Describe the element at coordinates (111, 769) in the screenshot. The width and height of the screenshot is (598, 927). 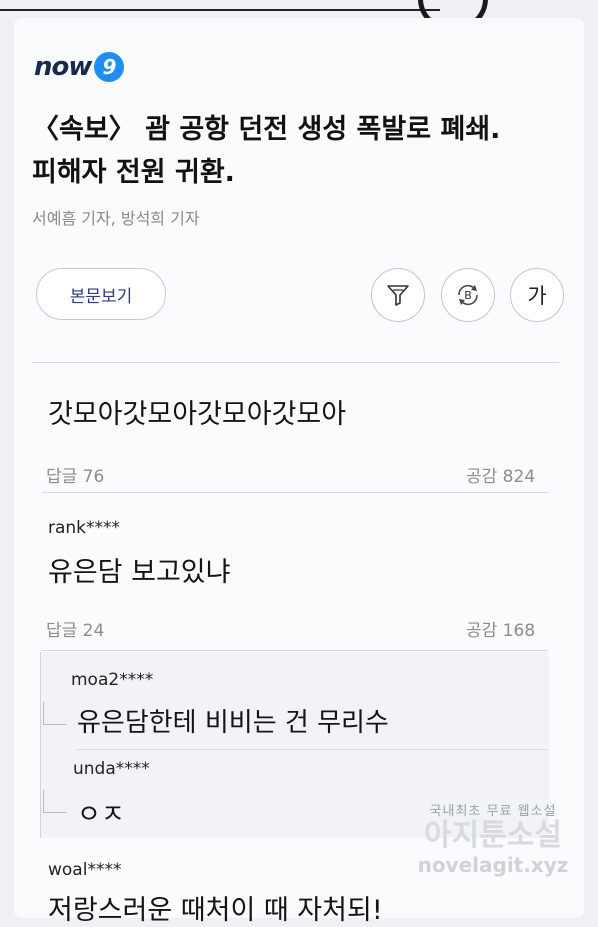
I see `reply-username: unda****` at that location.